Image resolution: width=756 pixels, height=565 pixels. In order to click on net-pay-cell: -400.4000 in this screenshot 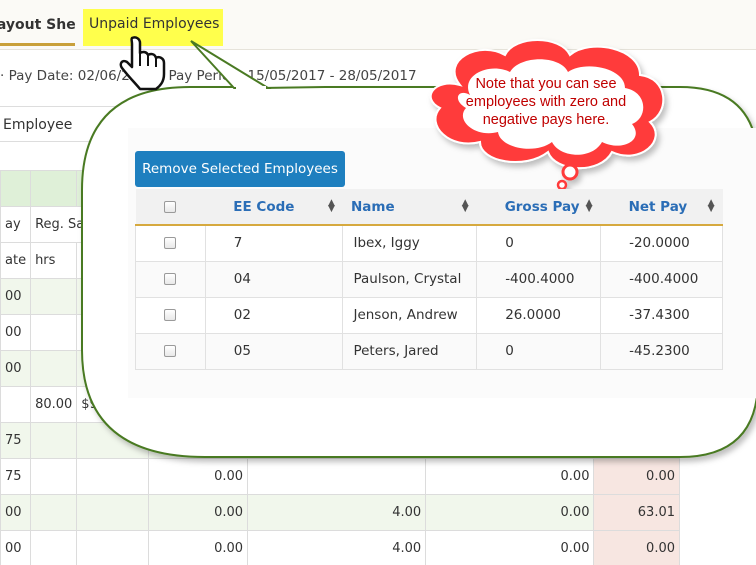, I will do `click(661, 279)`.